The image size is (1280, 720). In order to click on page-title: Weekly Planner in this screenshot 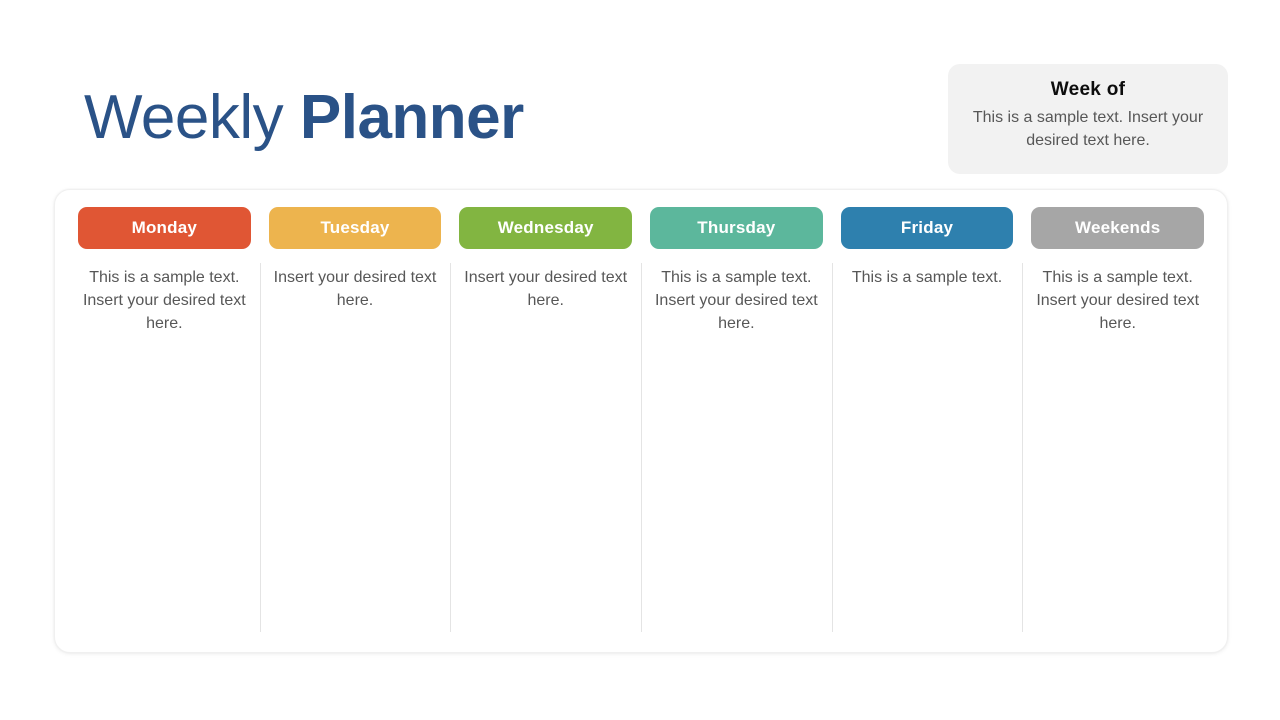, I will do `click(304, 118)`.